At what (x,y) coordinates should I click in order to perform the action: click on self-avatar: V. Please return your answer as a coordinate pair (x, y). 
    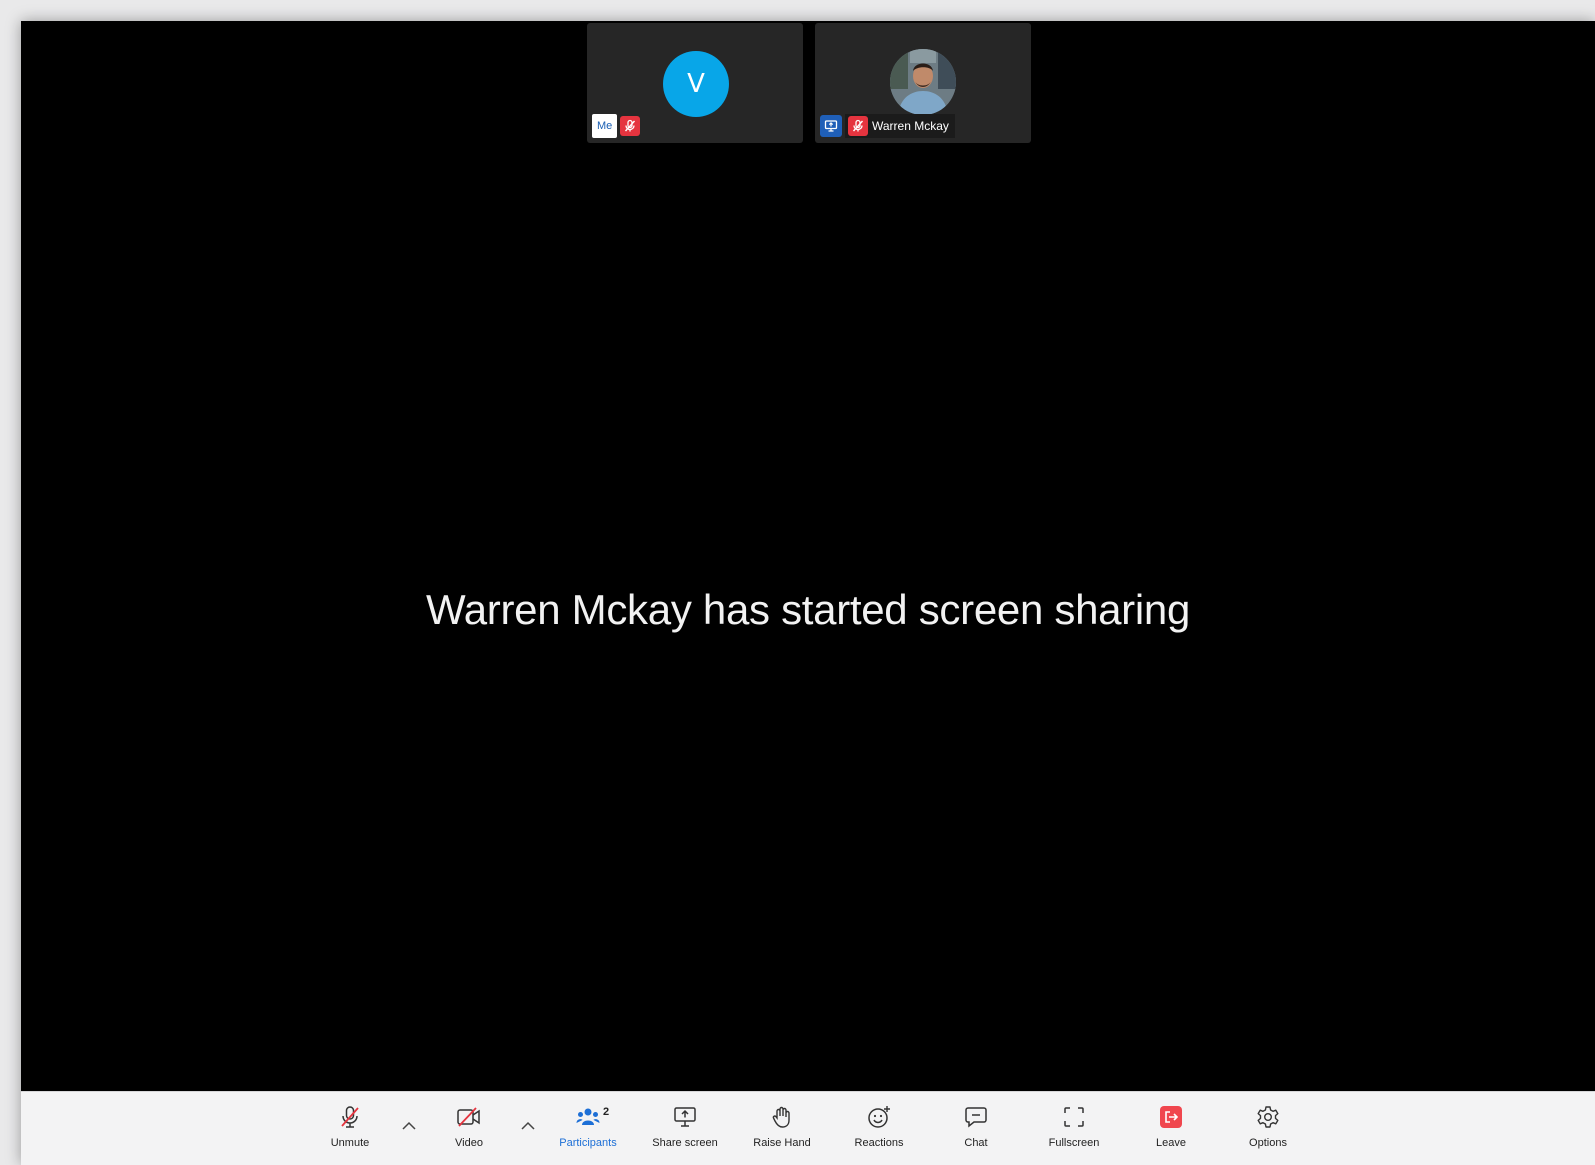
    Looking at the image, I should click on (696, 84).